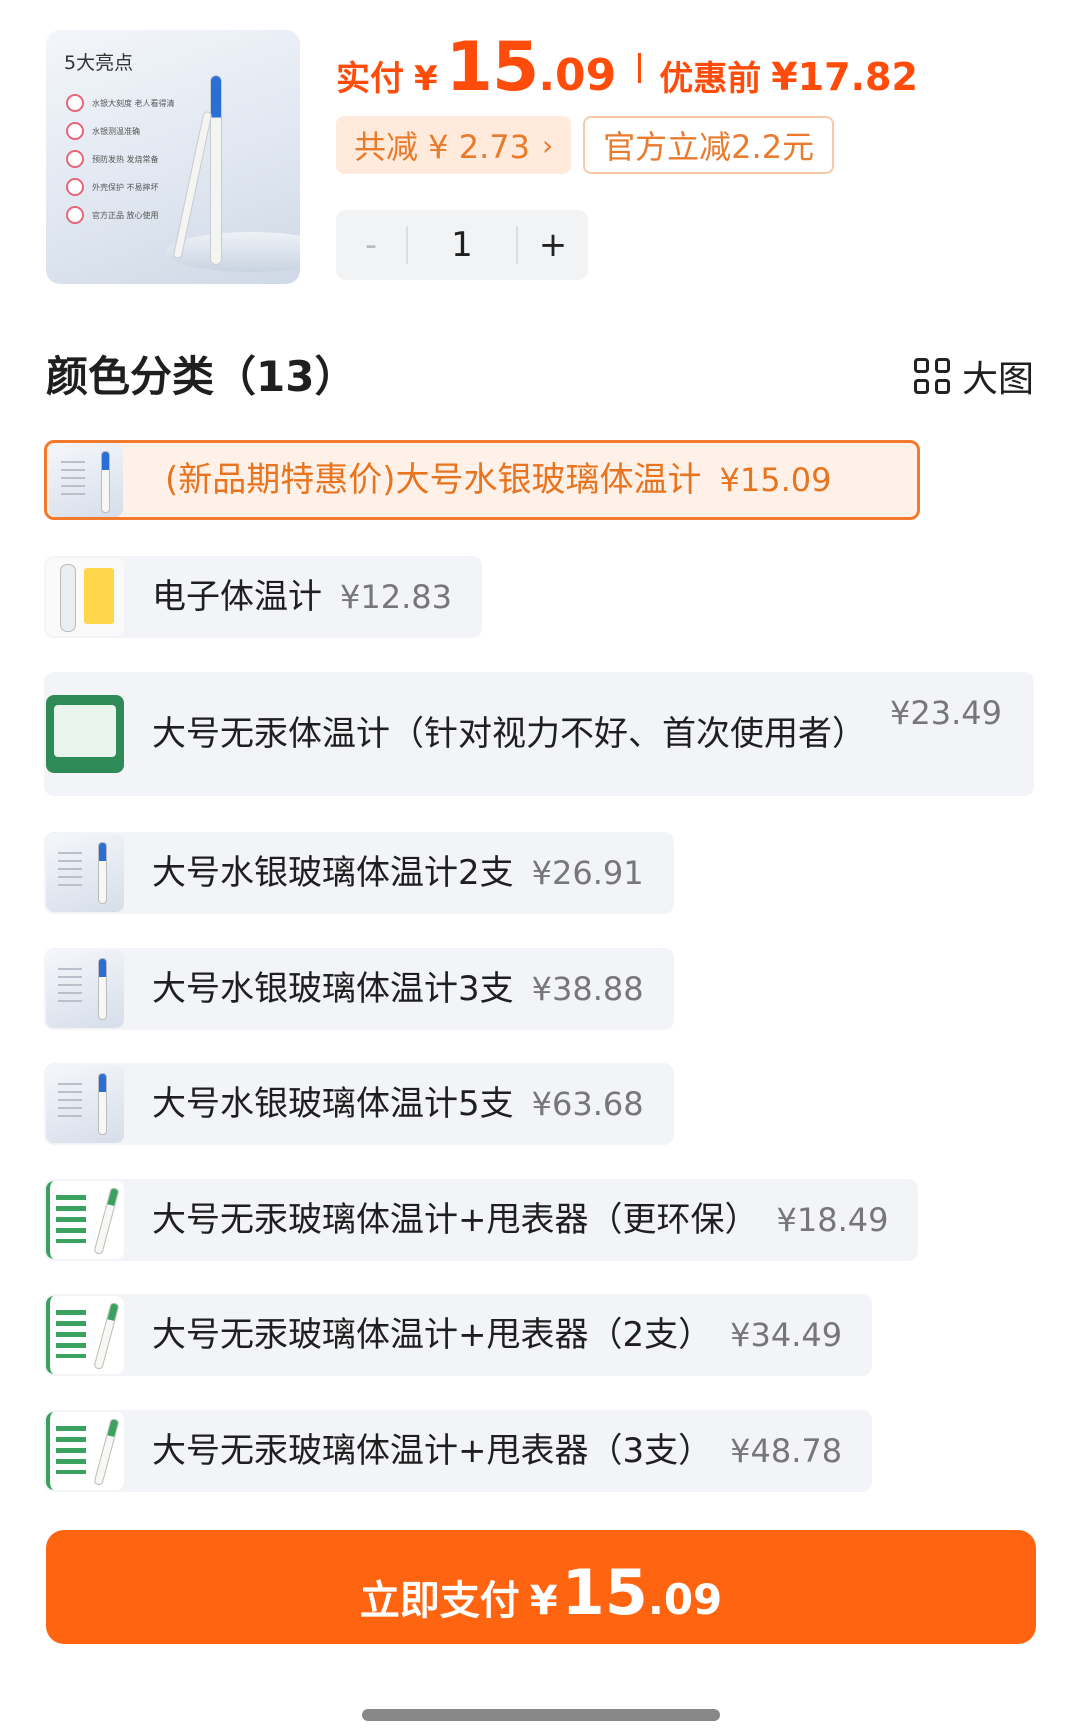  I want to click on feature-label: 水银大刻度 老人看得清, so click(133, 103).